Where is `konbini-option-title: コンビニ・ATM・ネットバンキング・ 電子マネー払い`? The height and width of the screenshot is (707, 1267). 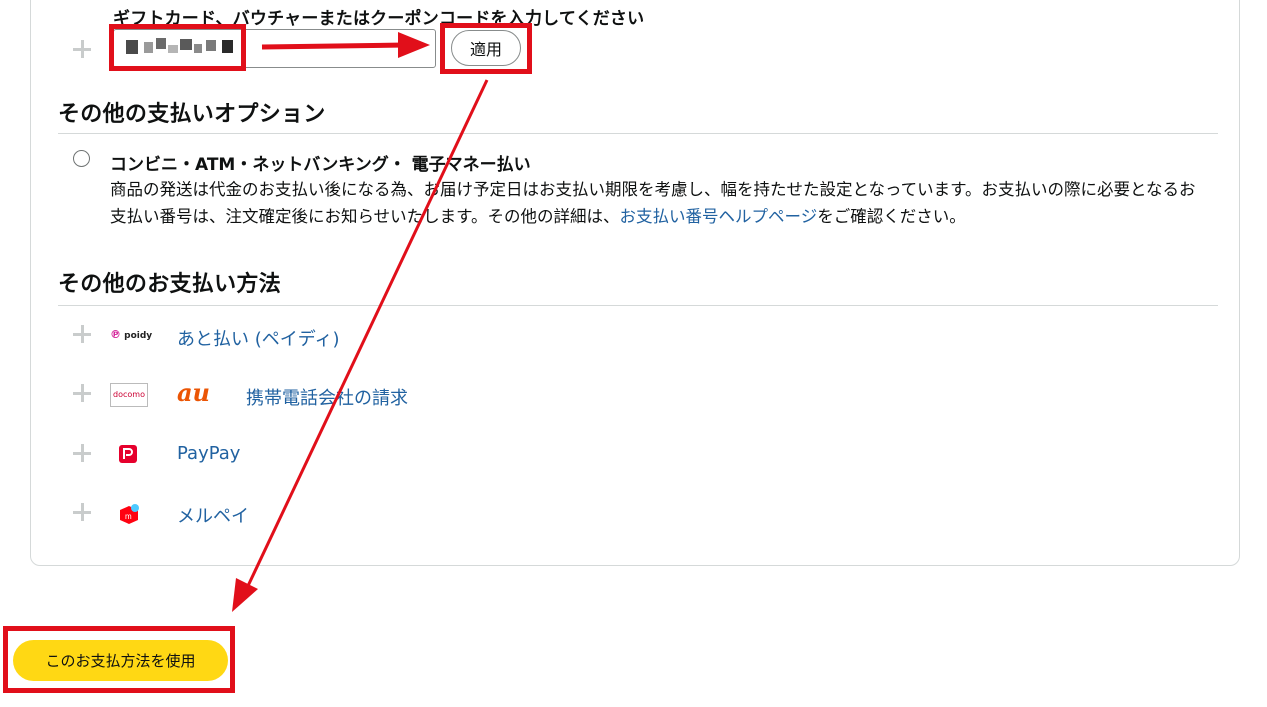 konbini-option-title: コンビニ・ATM・ネットバンキング・ 電子マネー払い is located at coordinates (320, 165).